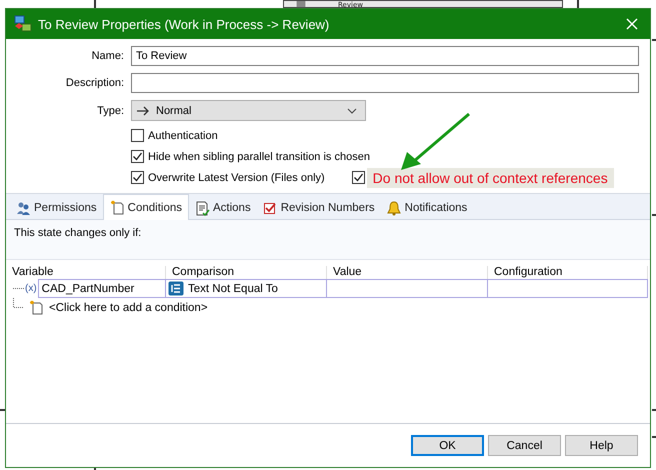 This screenshot has width=656, height=470. I want to click on tab: Actions, so click(222, 208).